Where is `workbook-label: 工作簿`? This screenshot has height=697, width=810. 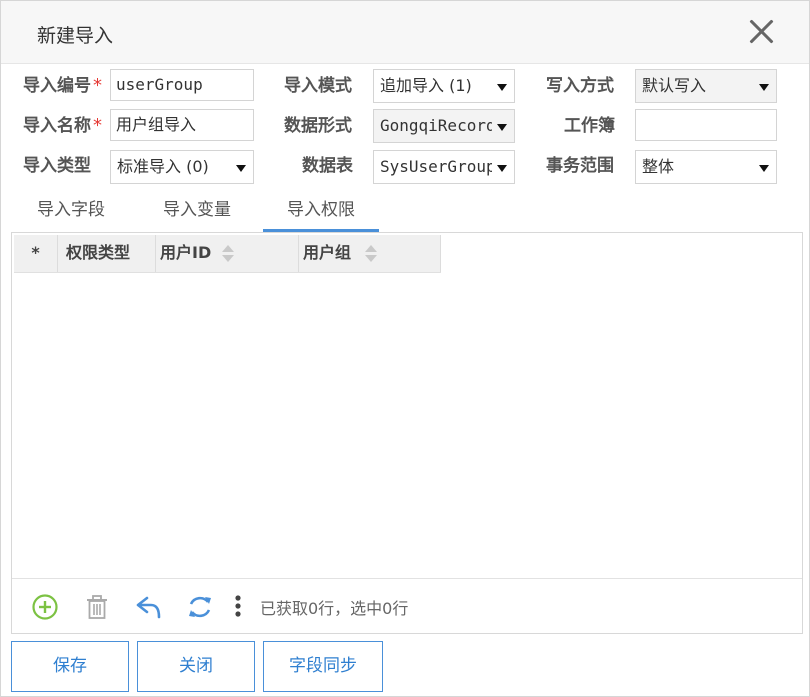 workbook-label: 工作簿 is located at coordinates (589, 126).